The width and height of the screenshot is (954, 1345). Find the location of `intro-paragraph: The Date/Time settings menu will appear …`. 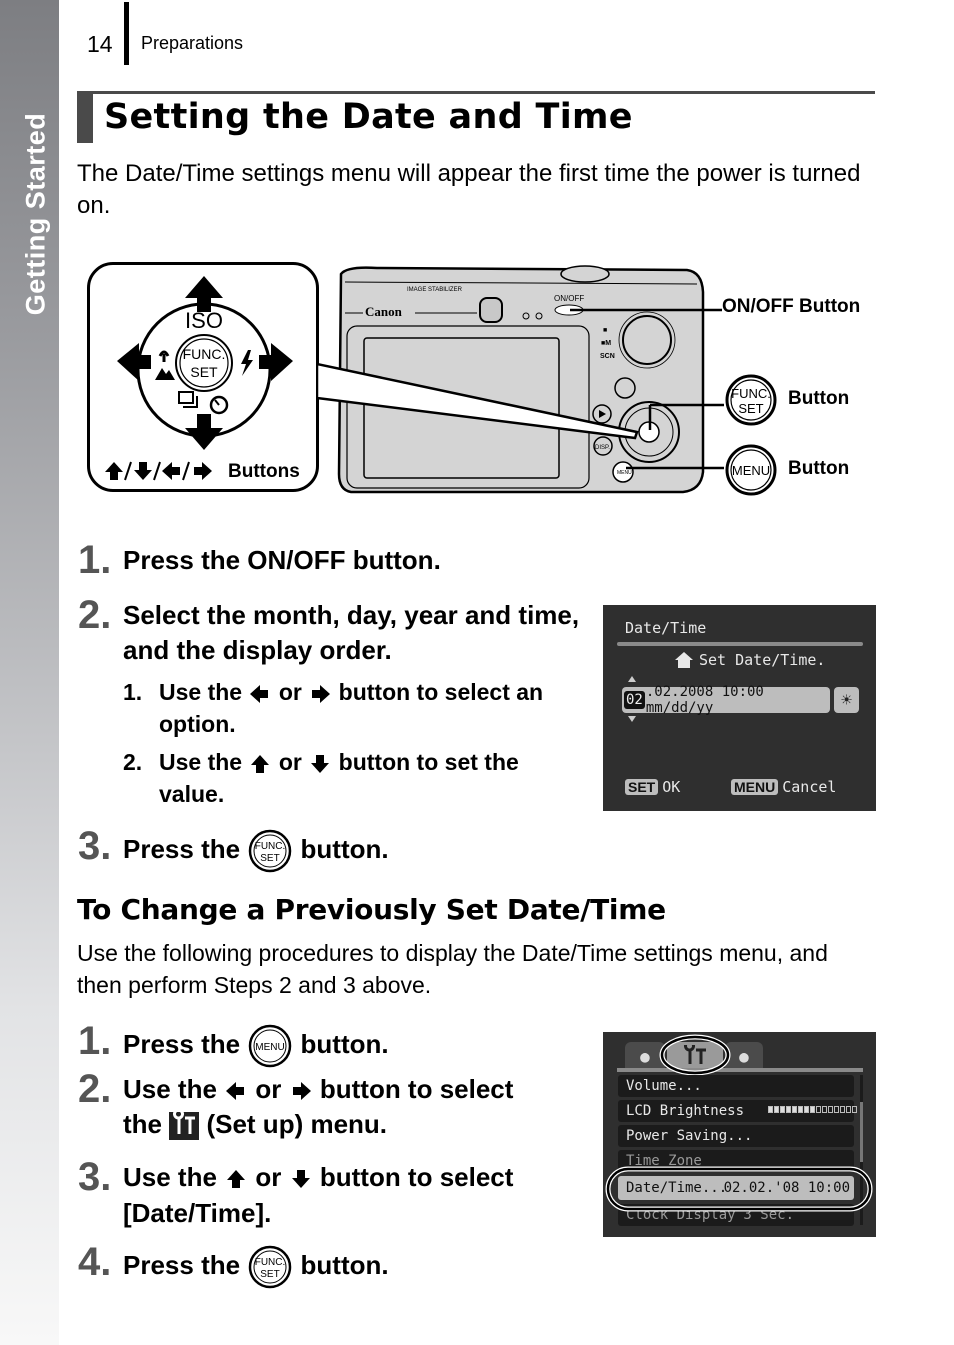

intro-paragraph: The Date/Time settings menu will appear … is located at coordinates (469, 189).